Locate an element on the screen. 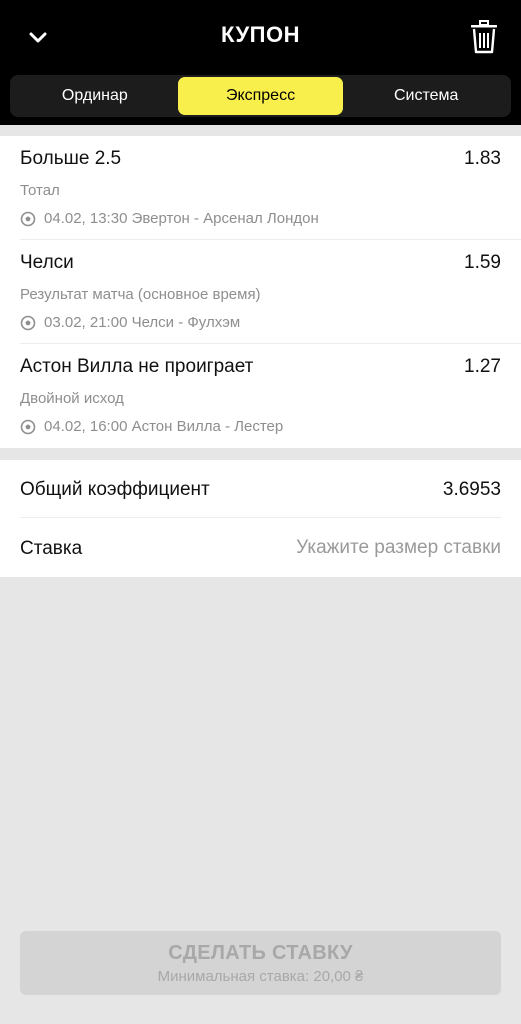 Image resolution: width=521 pixels, height=1024 pixels. tab-system: Система is located at coordinates (426, 96).